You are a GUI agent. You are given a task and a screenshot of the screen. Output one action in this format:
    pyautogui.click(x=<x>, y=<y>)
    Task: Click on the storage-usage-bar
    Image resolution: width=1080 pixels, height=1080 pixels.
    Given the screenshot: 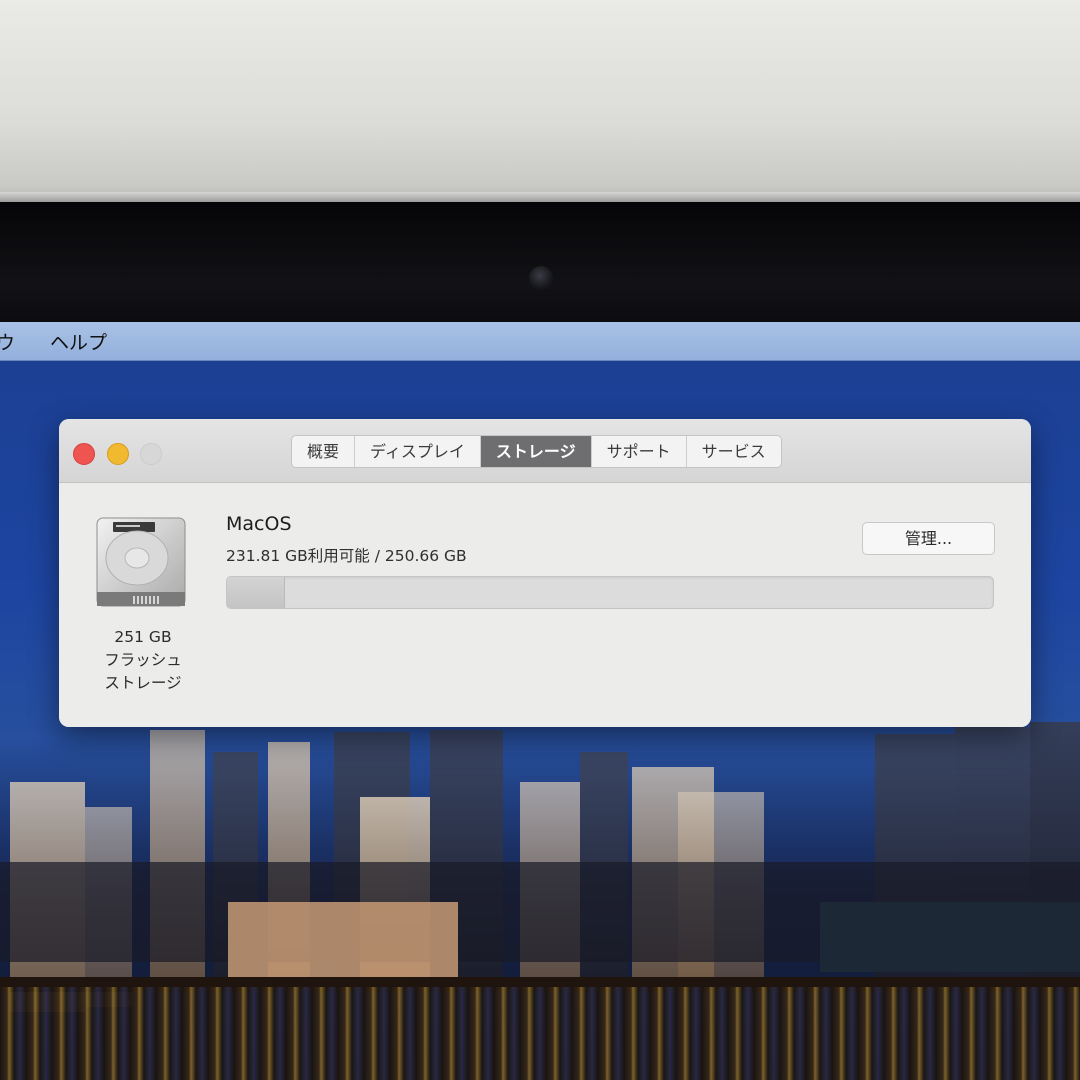 What is the action you would take?
    pyautogui.click(x=610, y=592)
    